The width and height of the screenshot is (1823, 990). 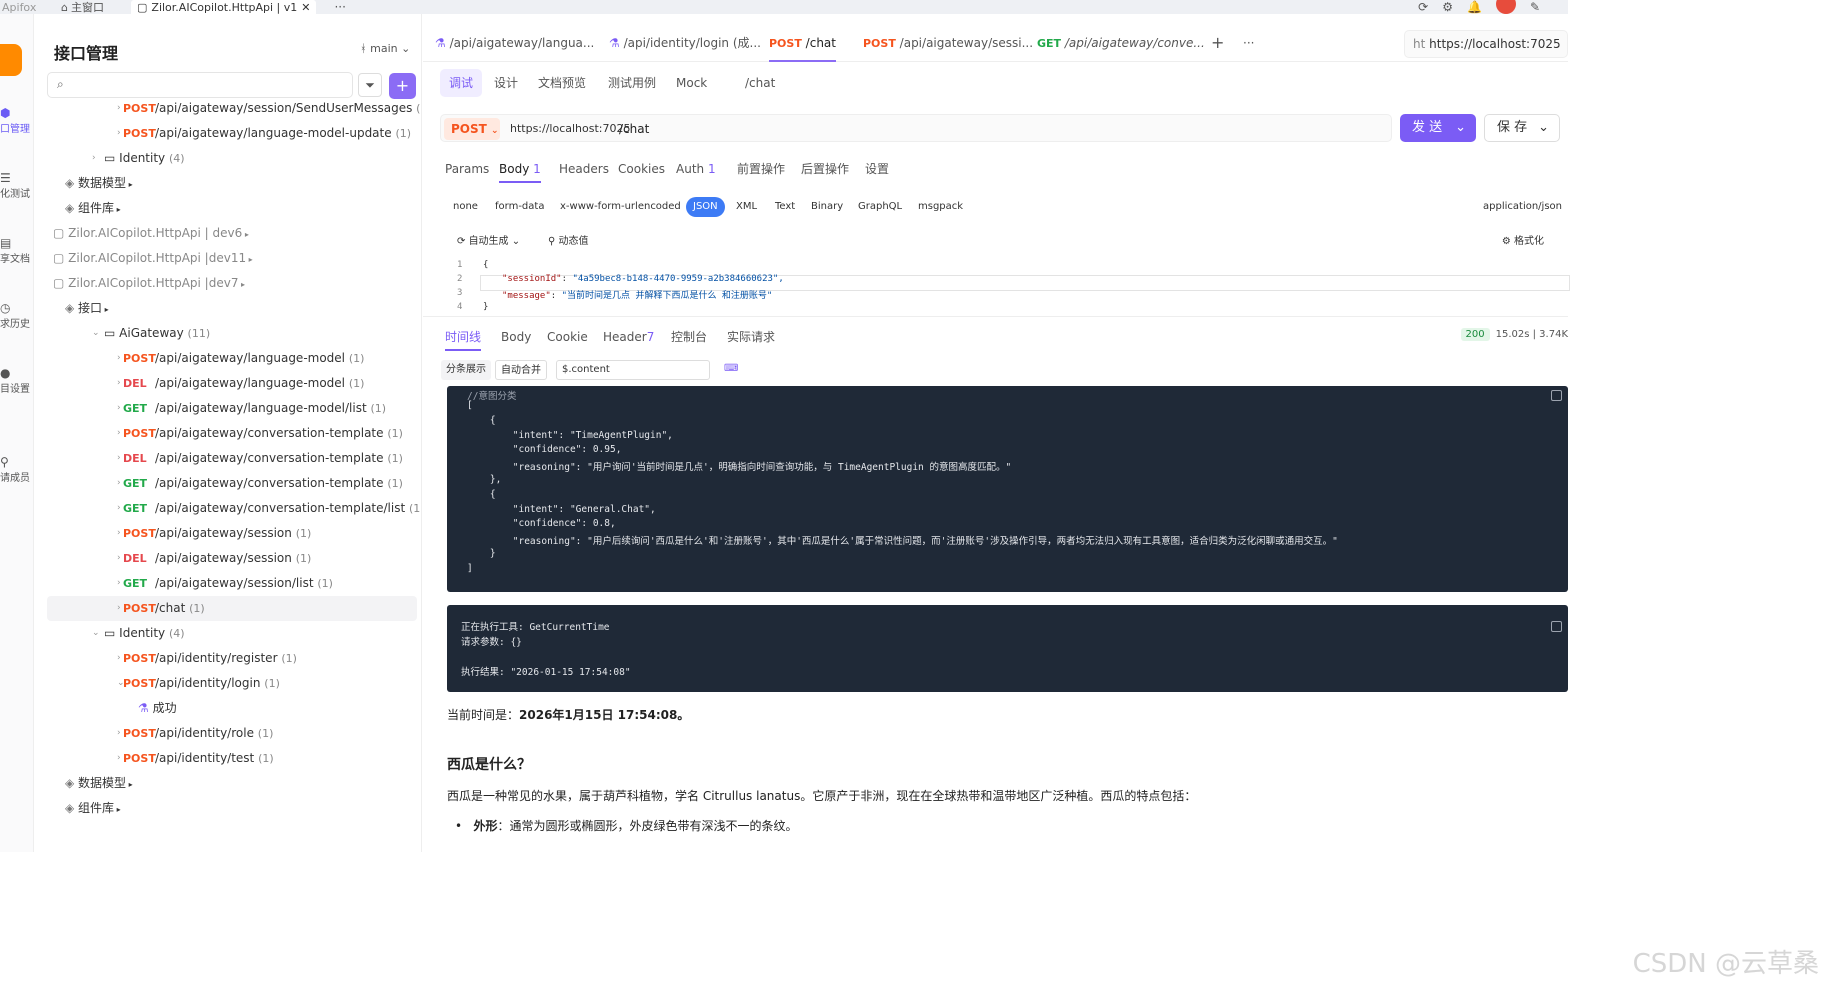 What do you see at coordinates (1486, 44) in the screenshot?
I see `environment-selector: ht https://localhost:7025` at bounding box center [1486, 44].